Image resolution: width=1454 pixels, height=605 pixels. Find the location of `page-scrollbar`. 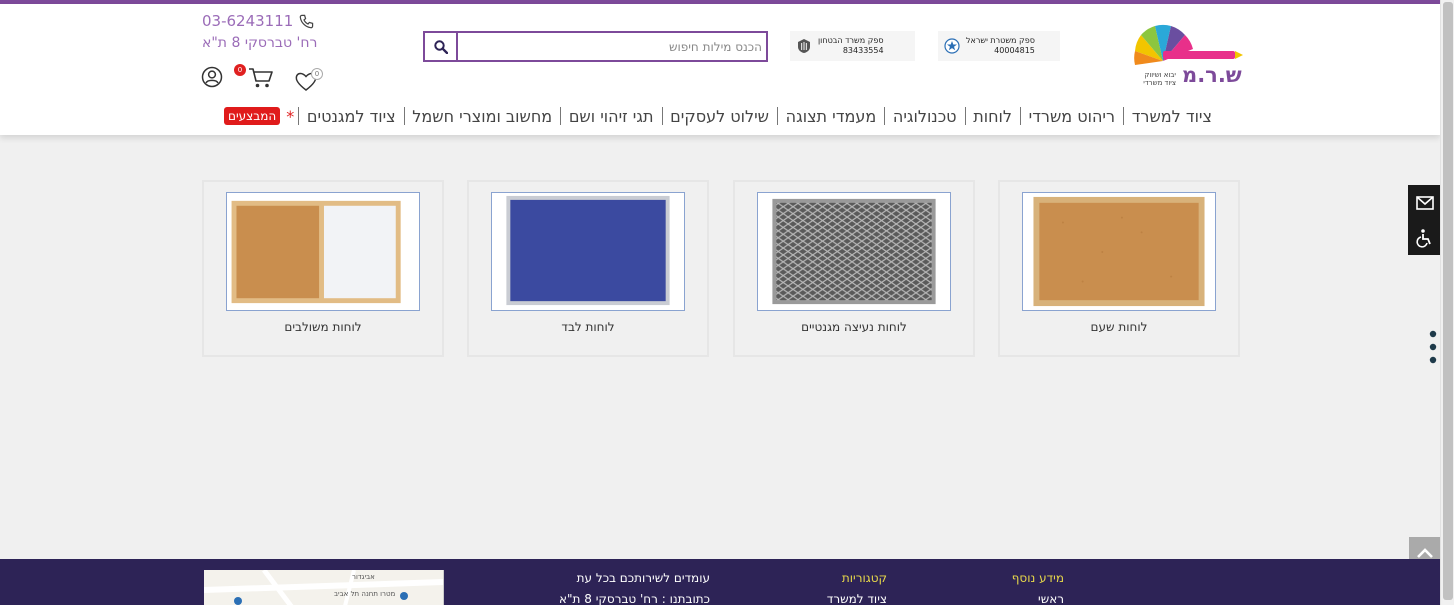

page-scrollbar is located at coordinates (1447, 302).